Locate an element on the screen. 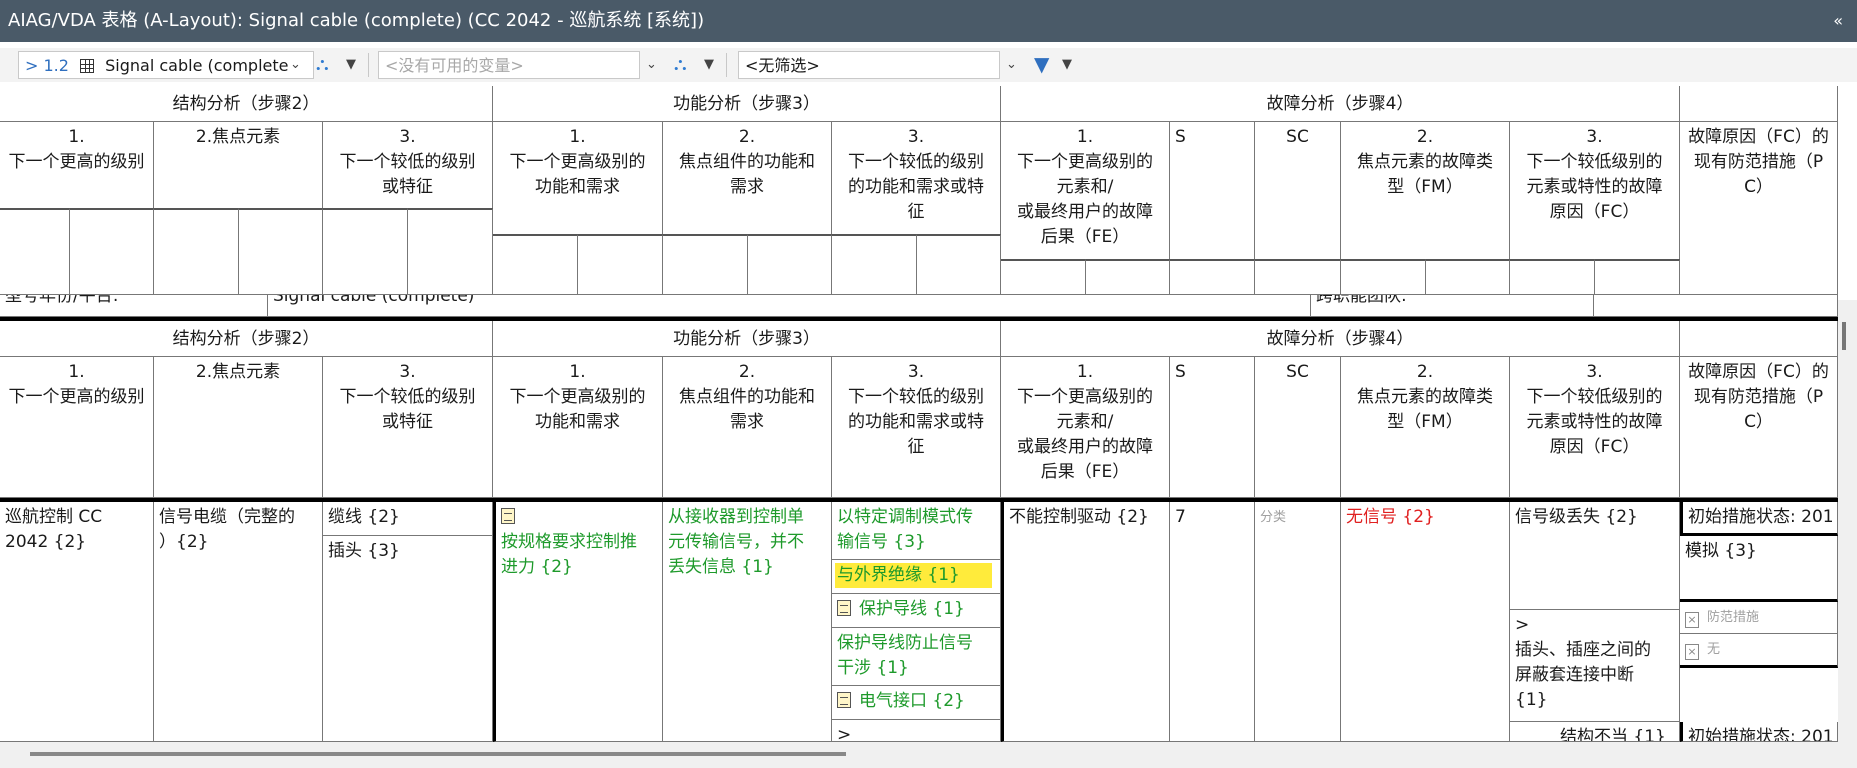  filter-value: <无筛选> is located at coordinates (782, 65).